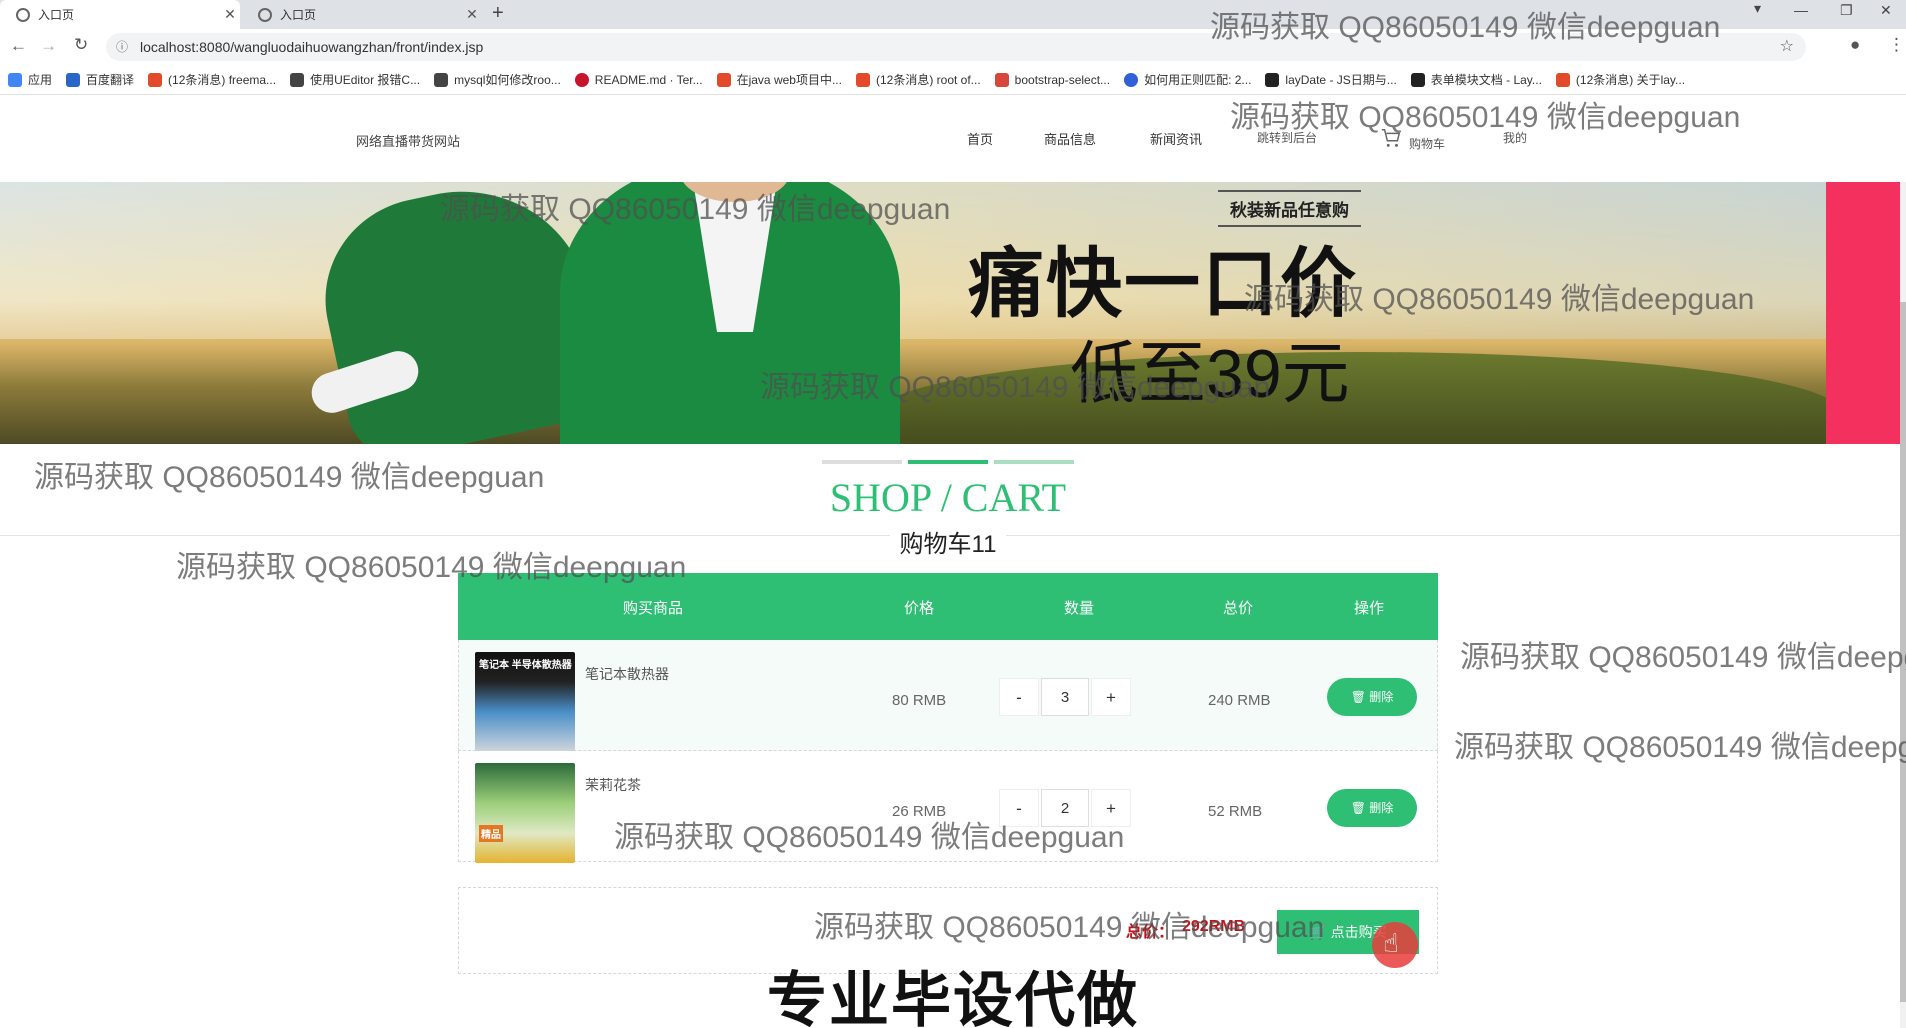  Describe the element at coordinates (73, 79) in the screenshot. I see `translate-icon` at that location.